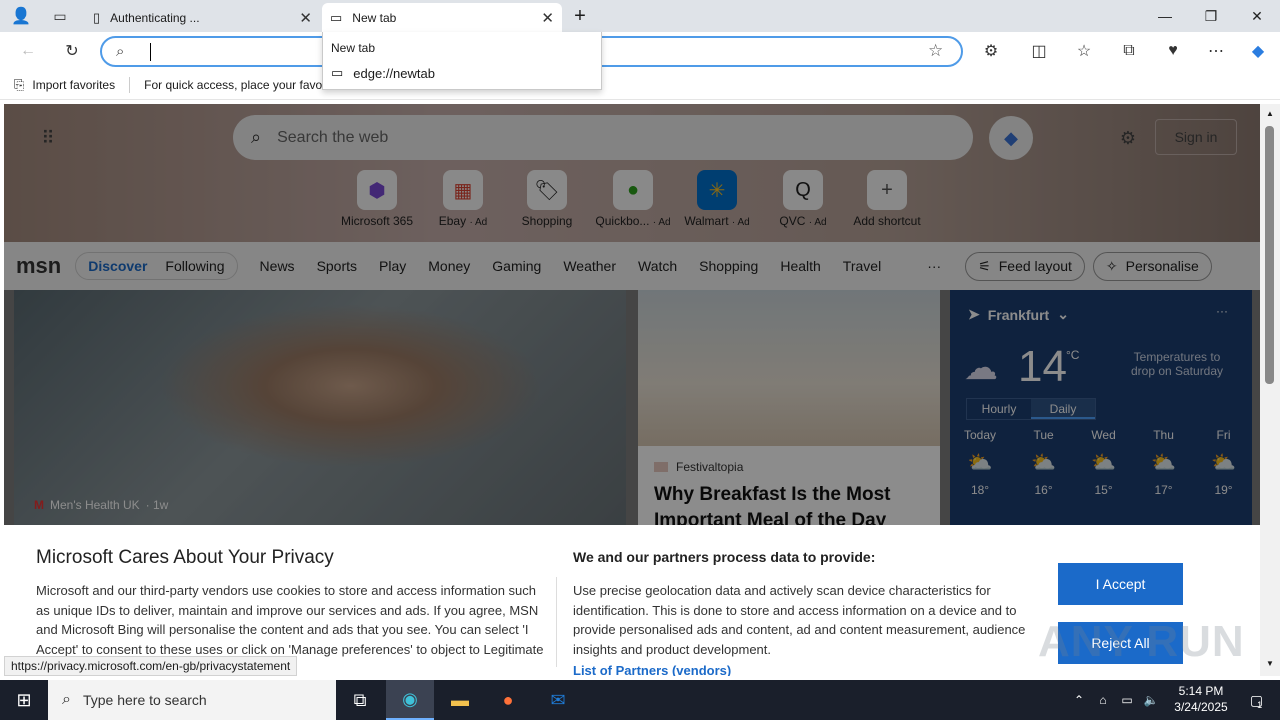 Image resolution: width=1280 pixels, height=720 pixels. What do you see at coordinates (580, 16) in the screenshot?
I see `new-tab-button: +` at bounding box center [580, 16].